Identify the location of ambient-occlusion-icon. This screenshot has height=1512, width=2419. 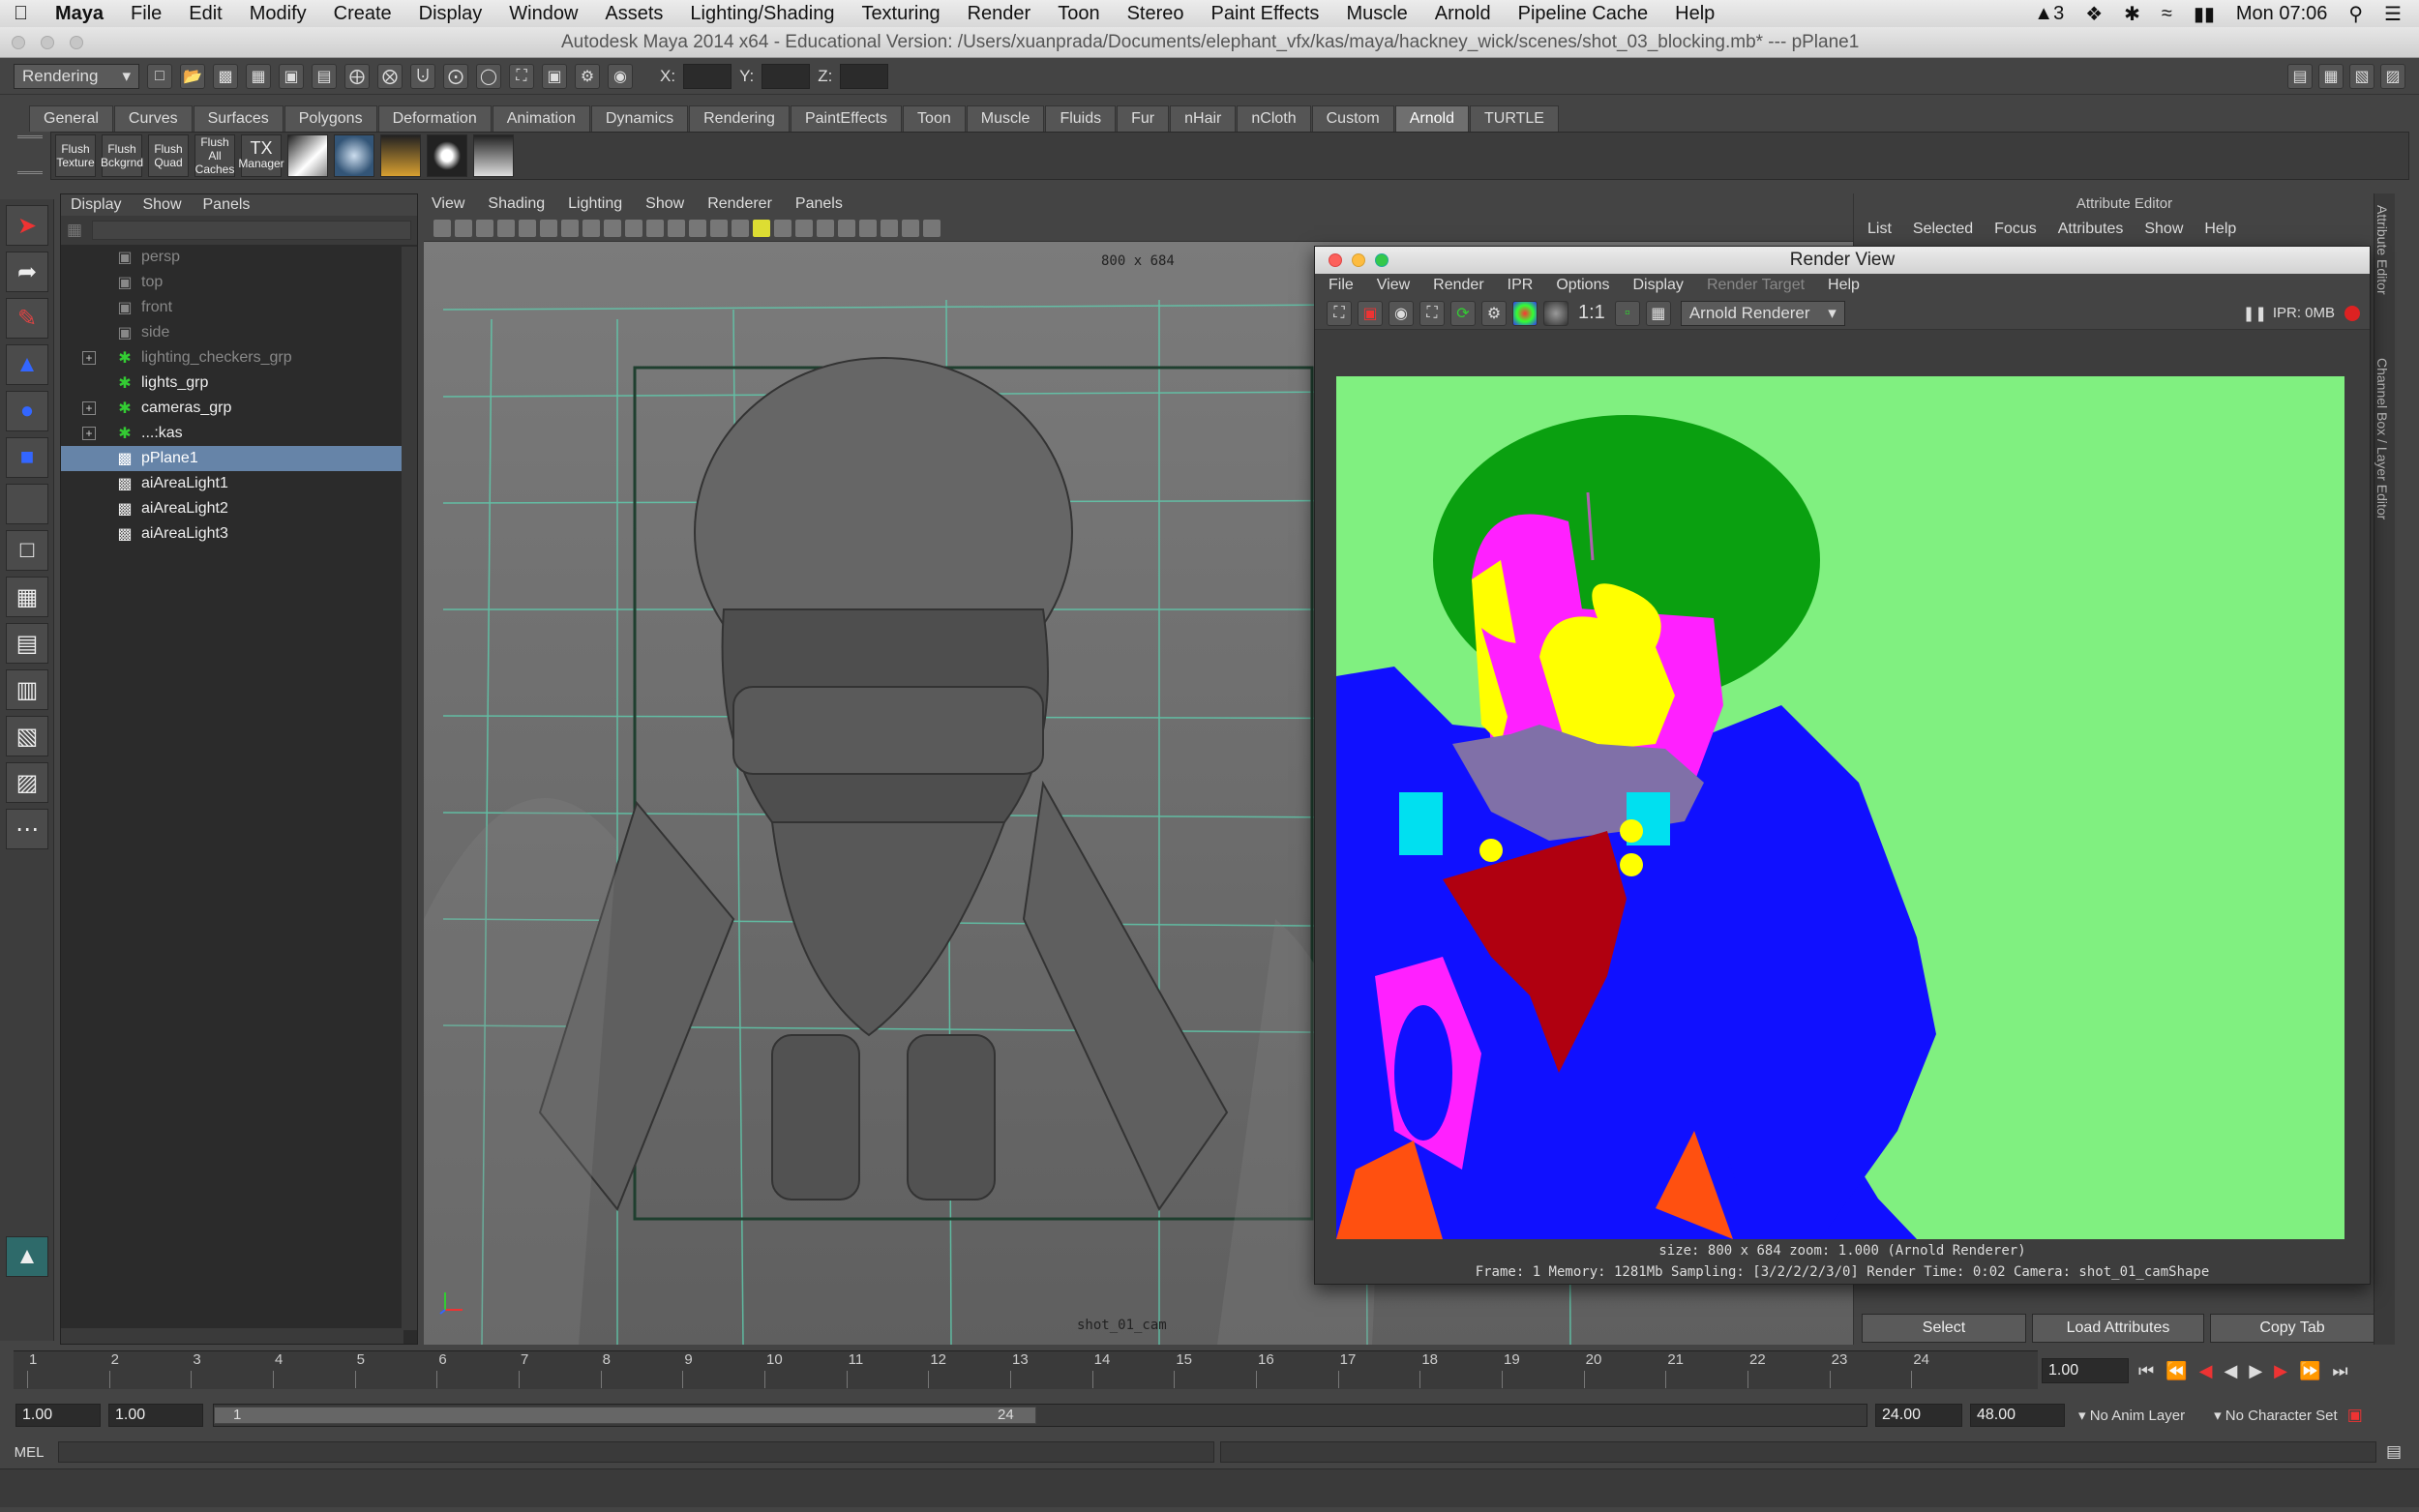
(846, 228).